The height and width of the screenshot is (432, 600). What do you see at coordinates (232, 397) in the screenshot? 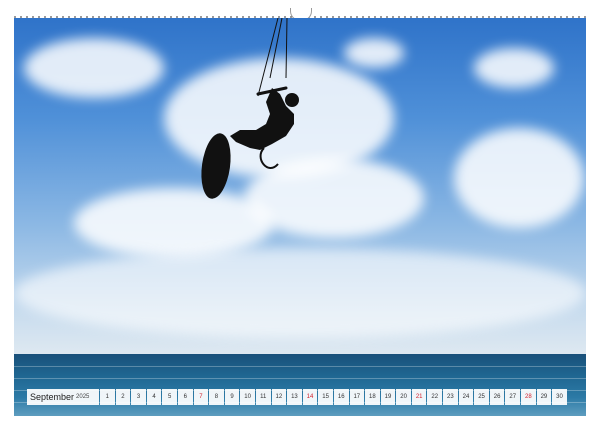
I see `day-cell: 9` at bounding box center [232, 397].